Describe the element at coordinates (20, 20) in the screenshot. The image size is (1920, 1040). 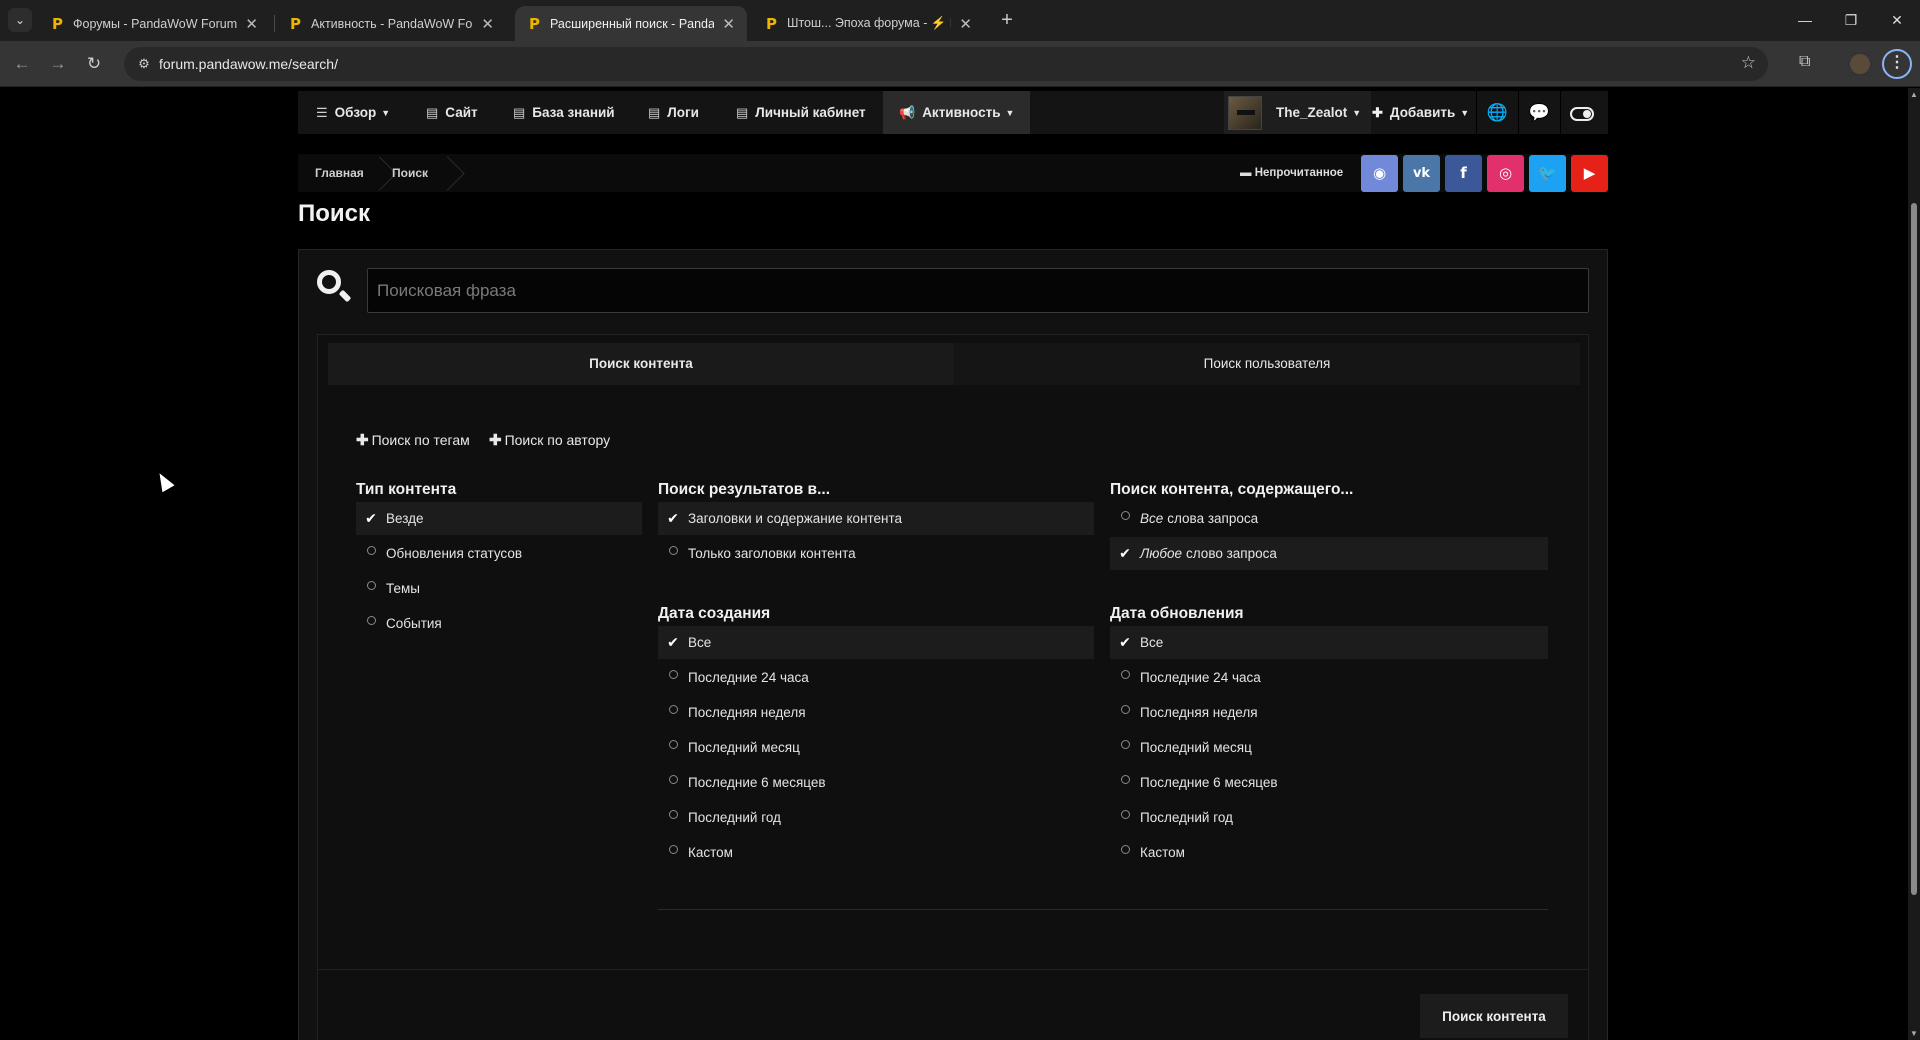
I see `tab-list-button: ⌄` at that location.